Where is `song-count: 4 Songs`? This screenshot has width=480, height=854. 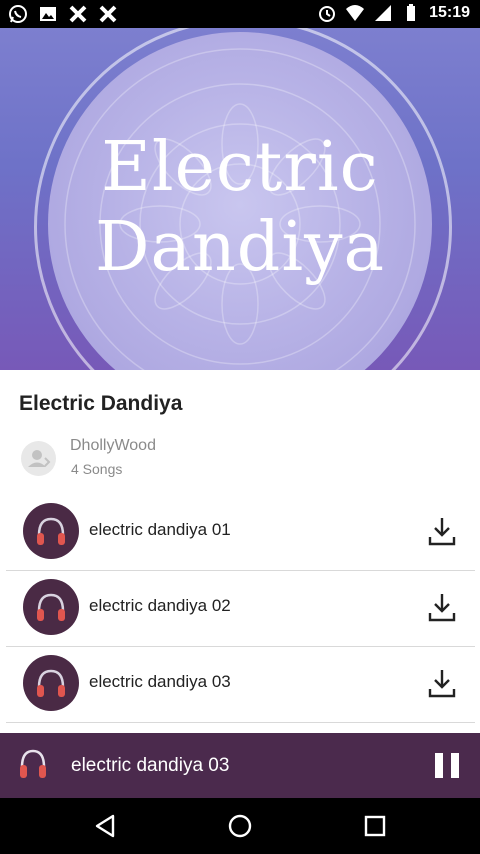
song-count: 4 Songs is located at coordinates (97, 469).